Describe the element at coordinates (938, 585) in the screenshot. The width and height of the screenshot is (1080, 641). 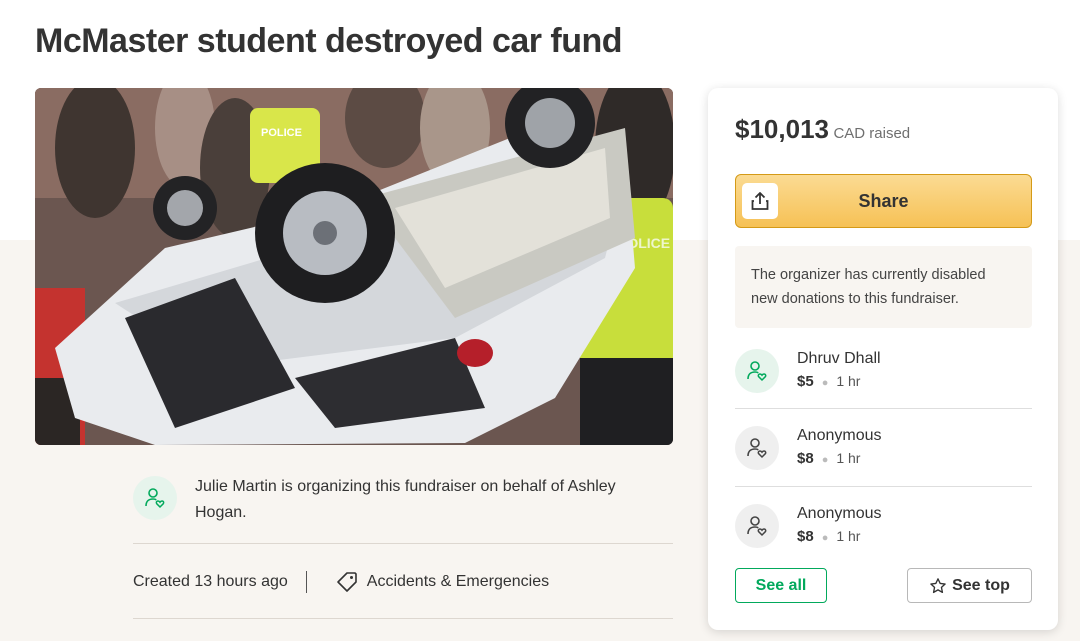
I see `star-icon` at that location.